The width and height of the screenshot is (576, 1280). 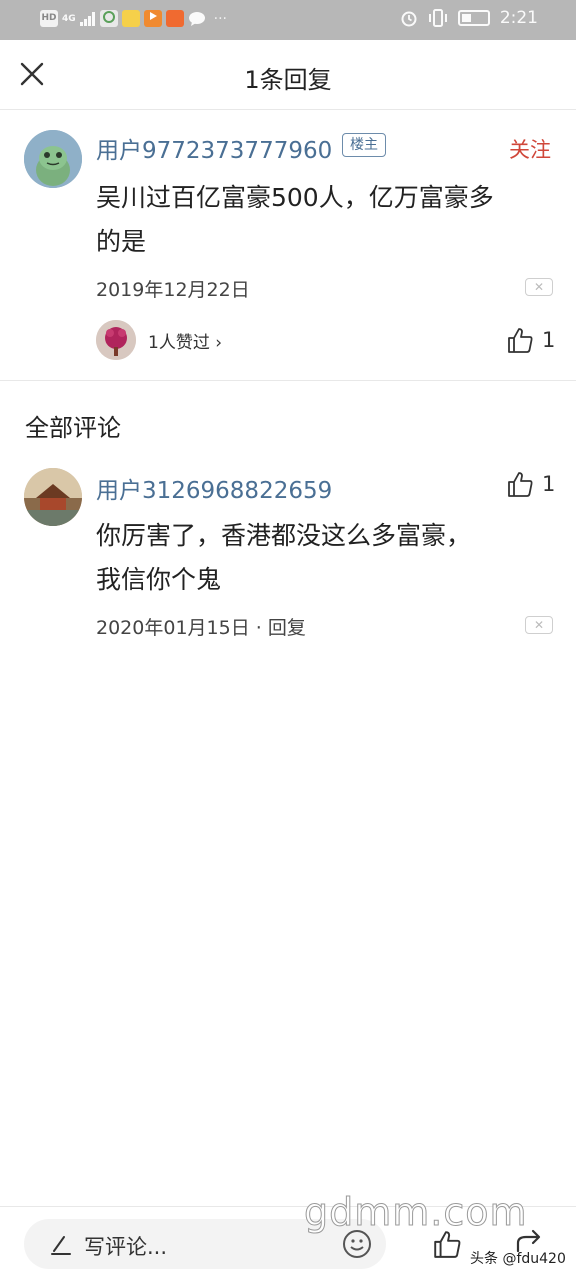 What do you see at coordinates (518, 1259) in the screenshot?
I see `source-credit: 头条 @fdu420` at bounding box center [518, 1259].